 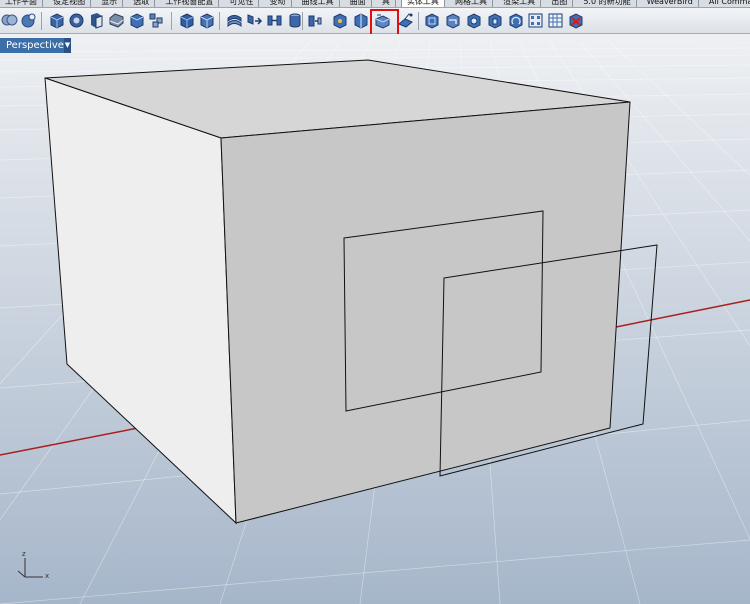 I want to click on fillet-edge-icon, so click(x=116, y=20).